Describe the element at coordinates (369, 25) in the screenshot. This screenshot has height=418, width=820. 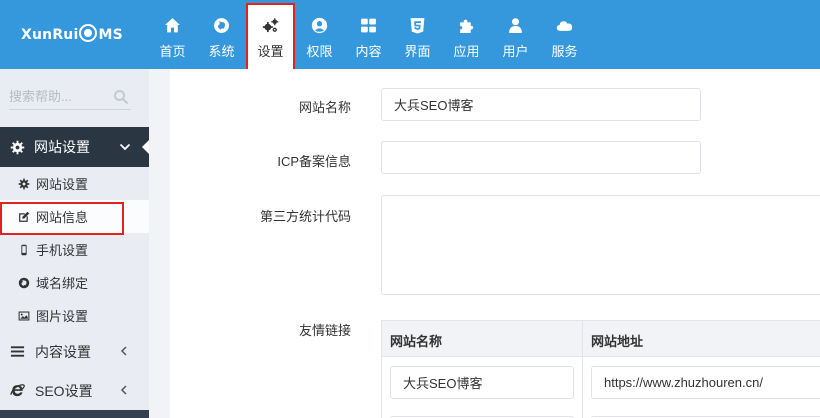
I see `grid-icon` at that location.